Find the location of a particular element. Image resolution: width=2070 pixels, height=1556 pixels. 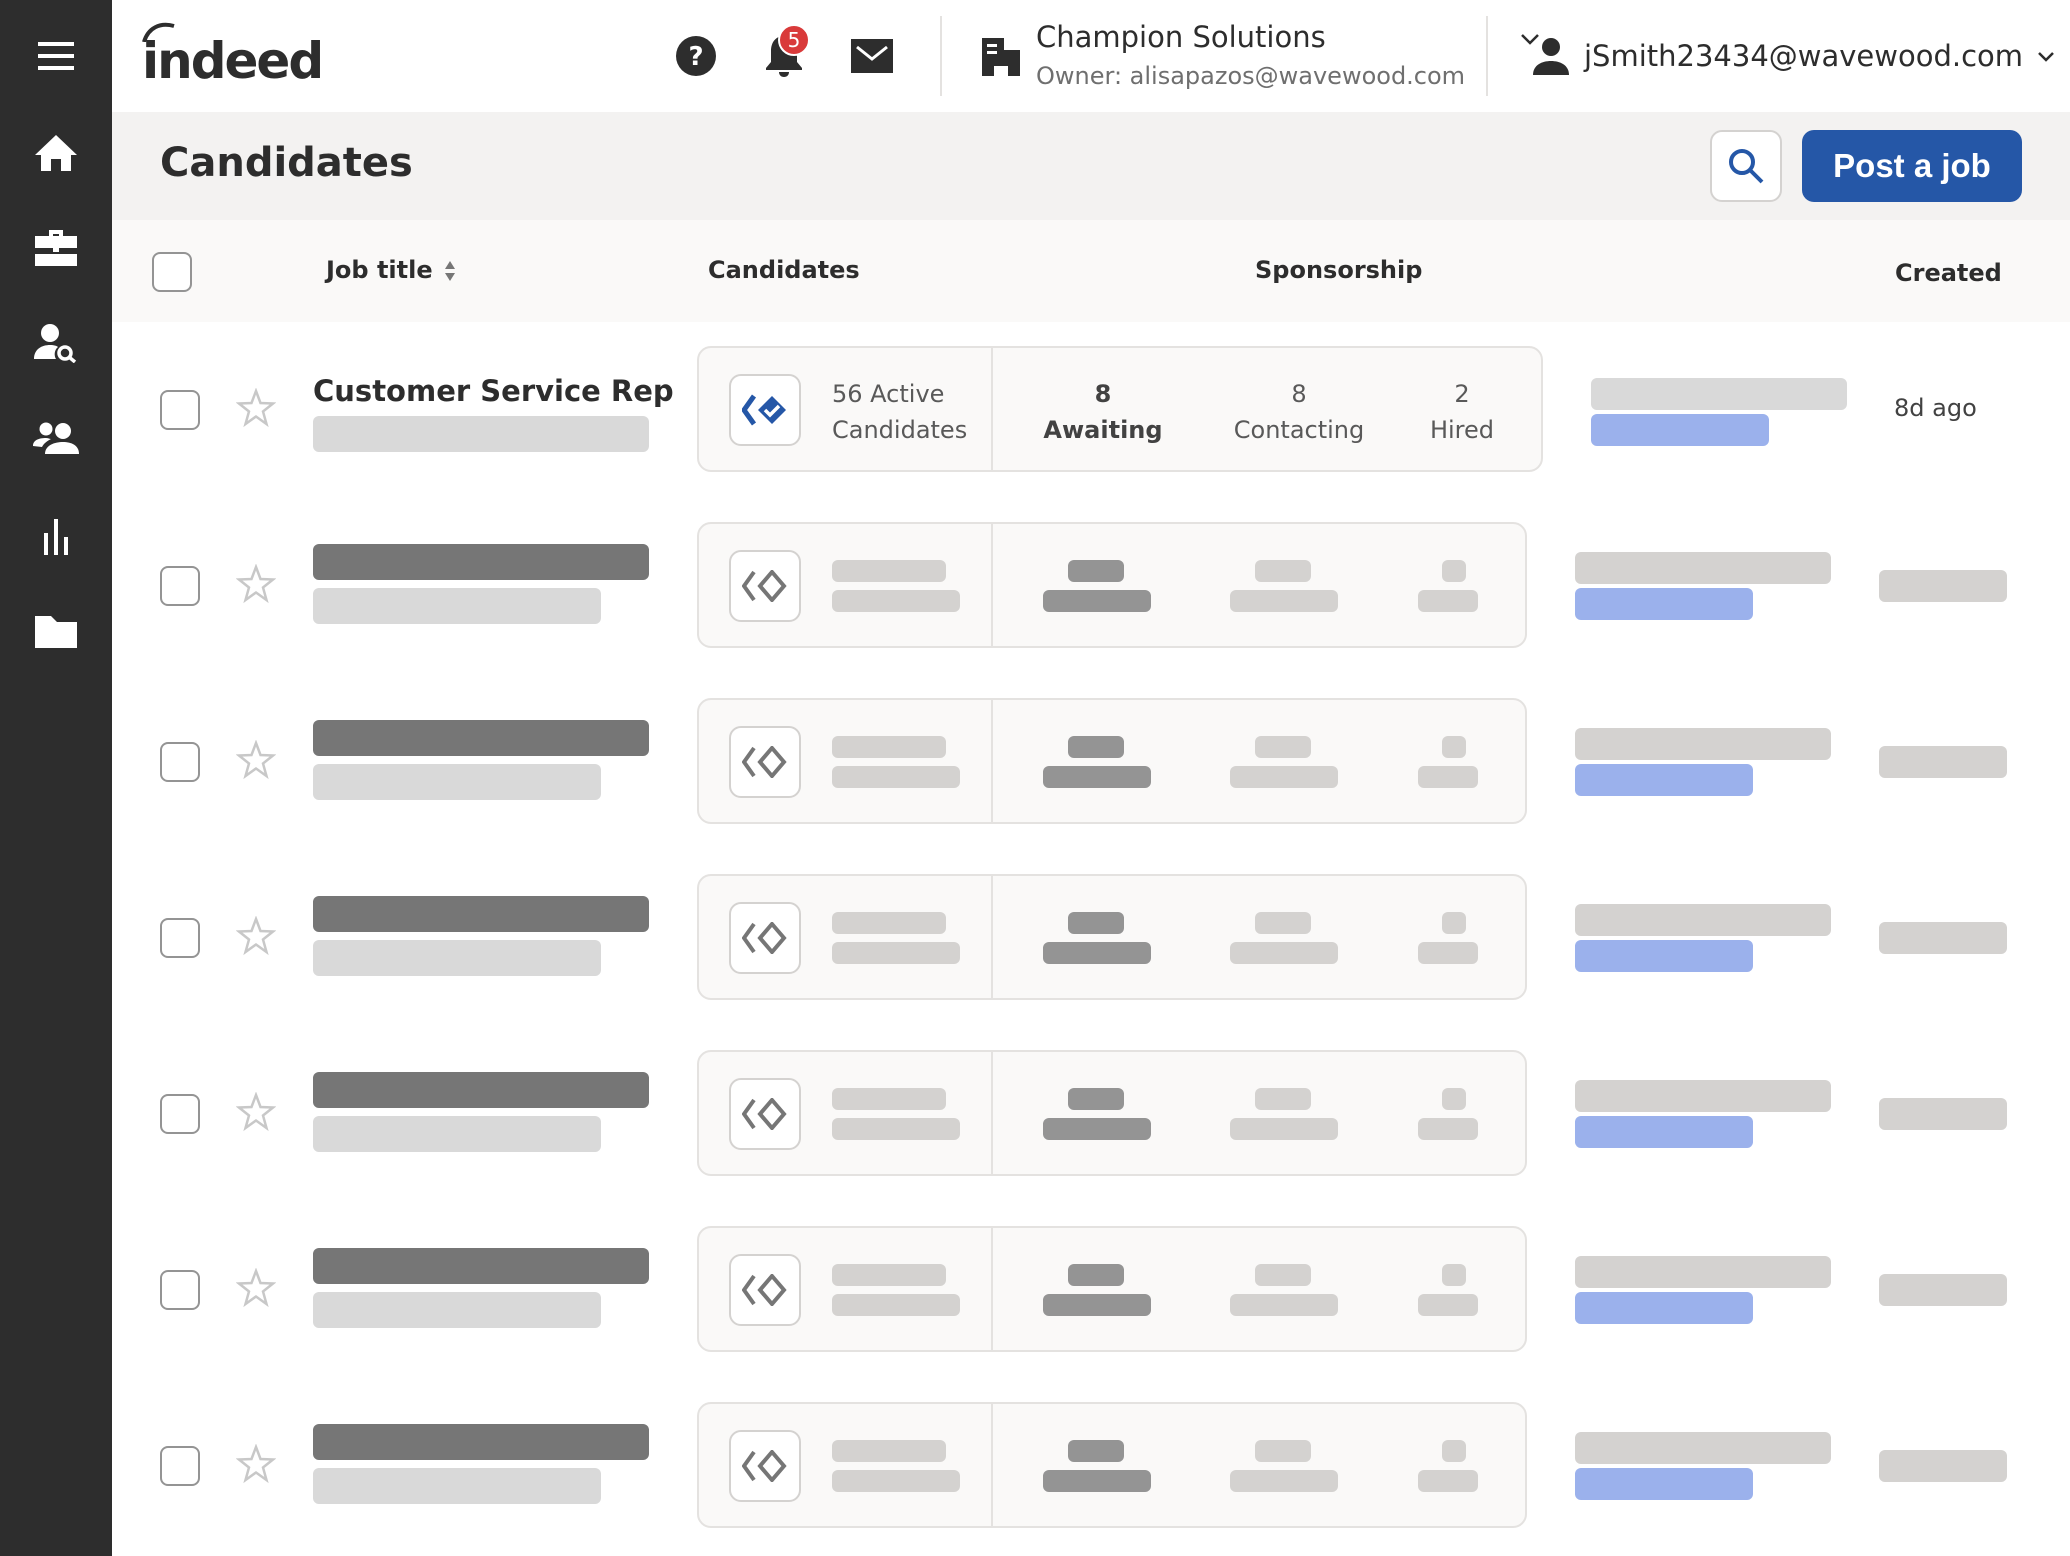

contacting-label: Contacting is located at coordinates (1299, 430).